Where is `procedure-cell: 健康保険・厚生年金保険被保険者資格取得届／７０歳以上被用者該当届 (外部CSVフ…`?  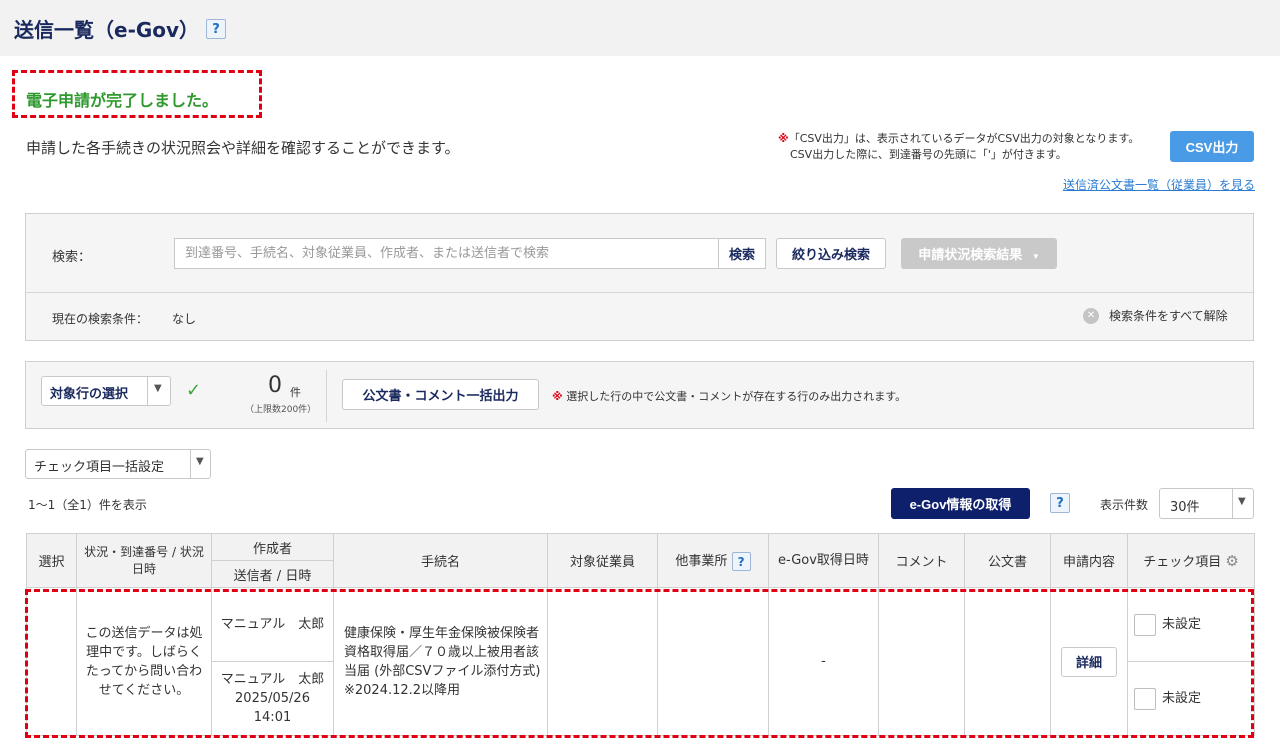 procedure-cell: 健康保険・厚生年金保険被保険者資格取得届／７０歳以上被用者該当届 (外部CSVフ… is located at coordinates (443, 661).